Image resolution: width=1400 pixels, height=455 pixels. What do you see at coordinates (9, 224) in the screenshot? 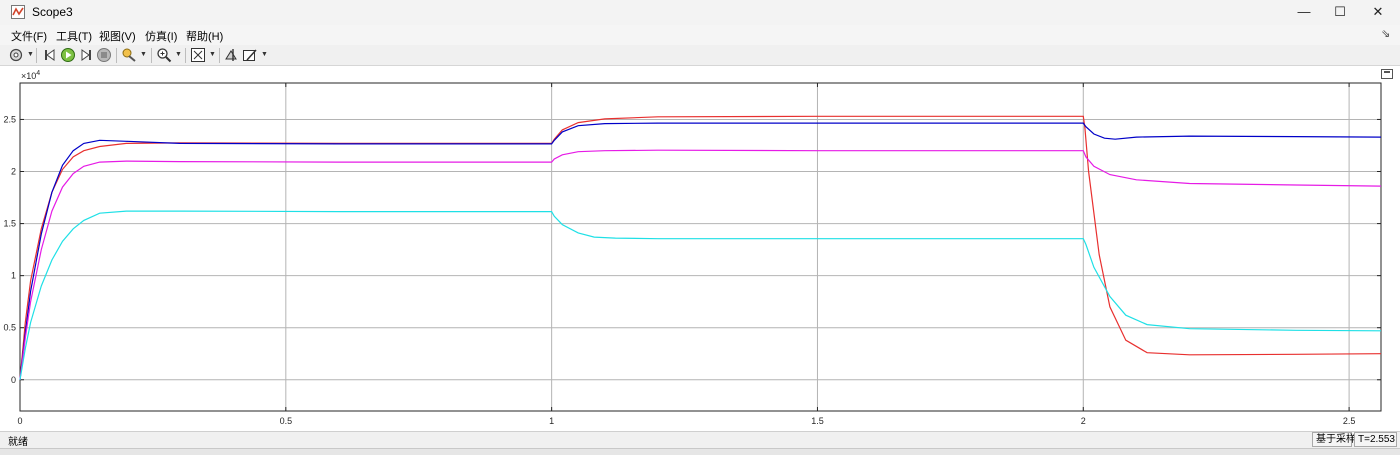
I see `y-tick-label: 1.5` at bounding box center [9, 224].